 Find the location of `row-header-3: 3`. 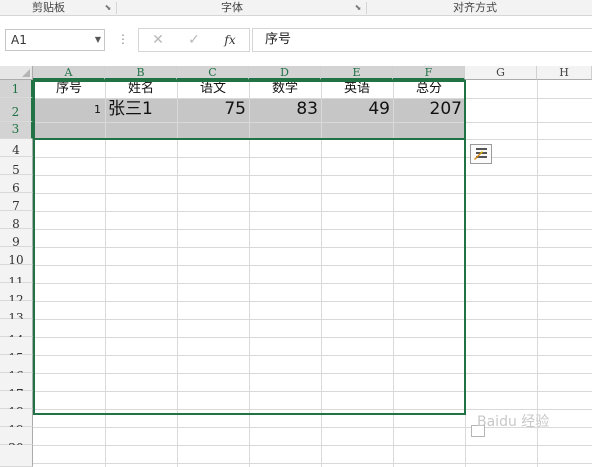

row-header-3: 3 is located at coordinates (16, 130).